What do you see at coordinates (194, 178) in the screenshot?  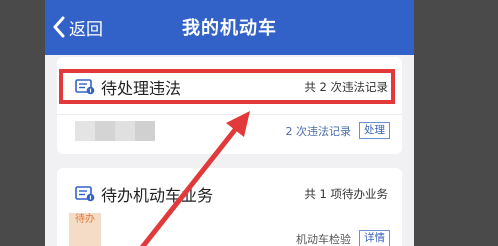 I see `annotation-arrow` at bounding box center [194, 178].